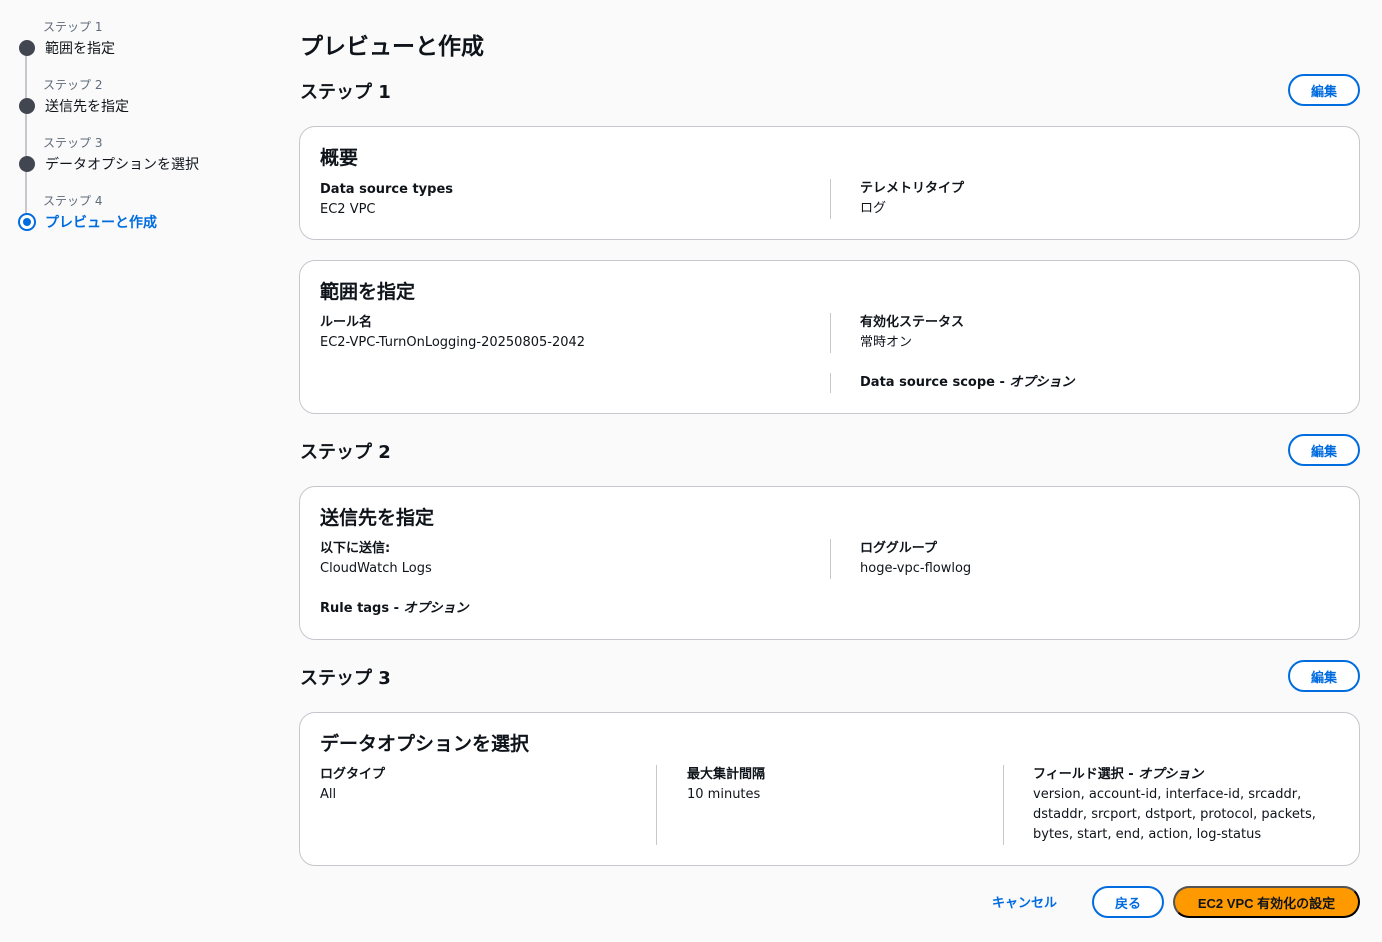 The width and height of the screenshot is (1382, 942). I want to click on field-label: ルール名, so click(346, 322).